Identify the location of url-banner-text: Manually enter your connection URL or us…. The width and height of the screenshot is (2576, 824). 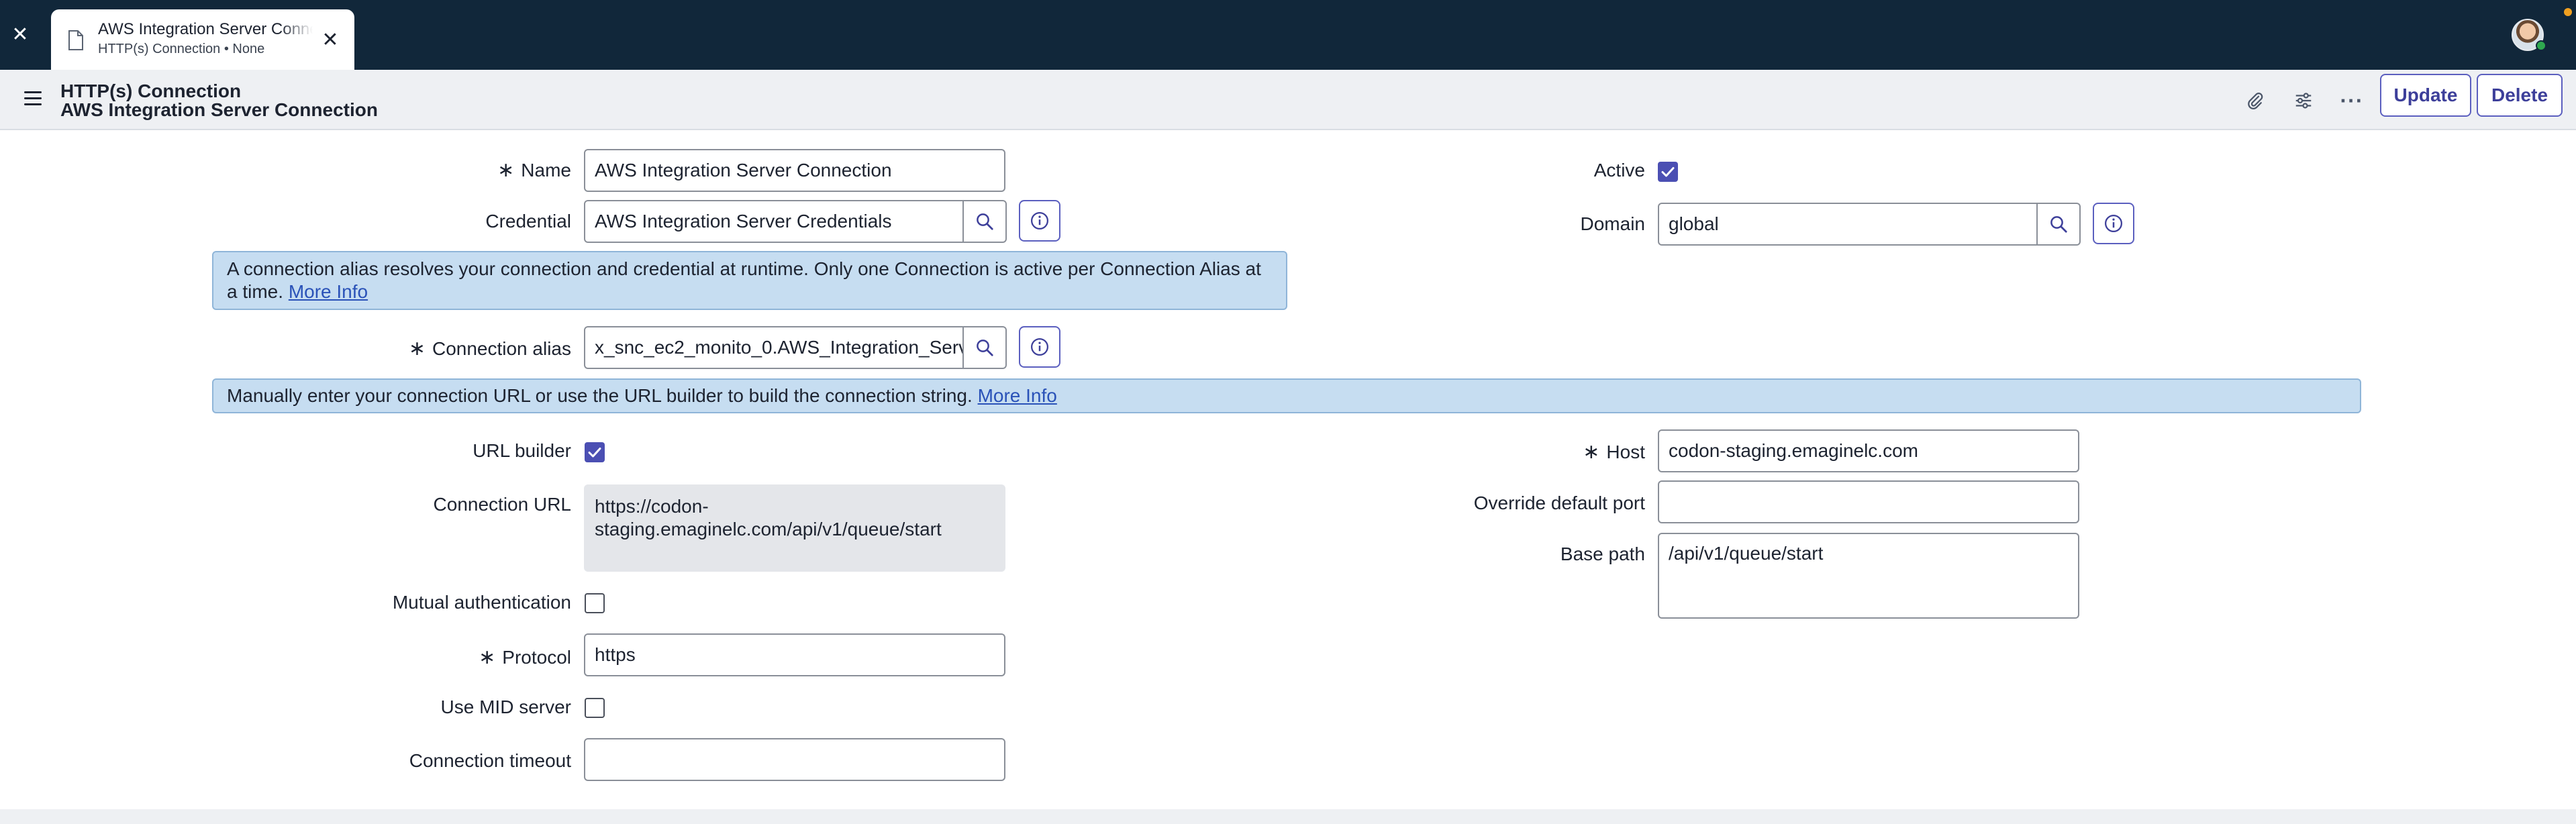
(600, 395).